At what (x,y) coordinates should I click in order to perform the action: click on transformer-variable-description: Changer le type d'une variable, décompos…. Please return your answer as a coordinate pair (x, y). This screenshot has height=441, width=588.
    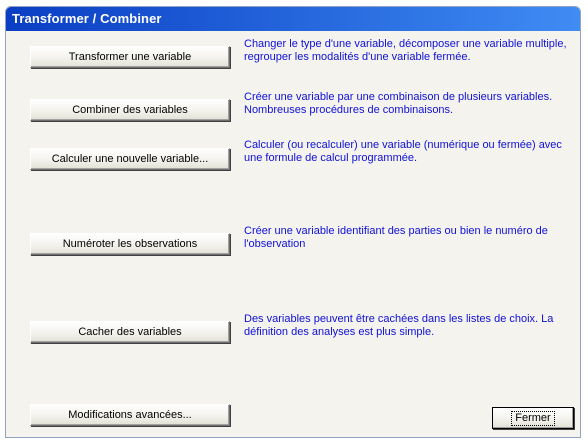
    Looking at the image, I should click on (405, 50).